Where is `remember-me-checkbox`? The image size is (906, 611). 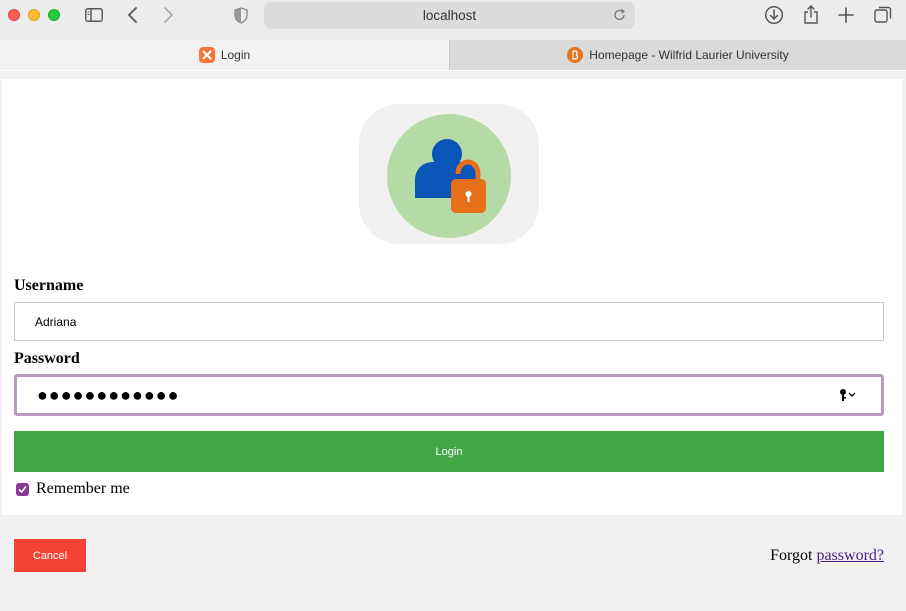 remember-me-checkbox is located at coordinates (22, 489).